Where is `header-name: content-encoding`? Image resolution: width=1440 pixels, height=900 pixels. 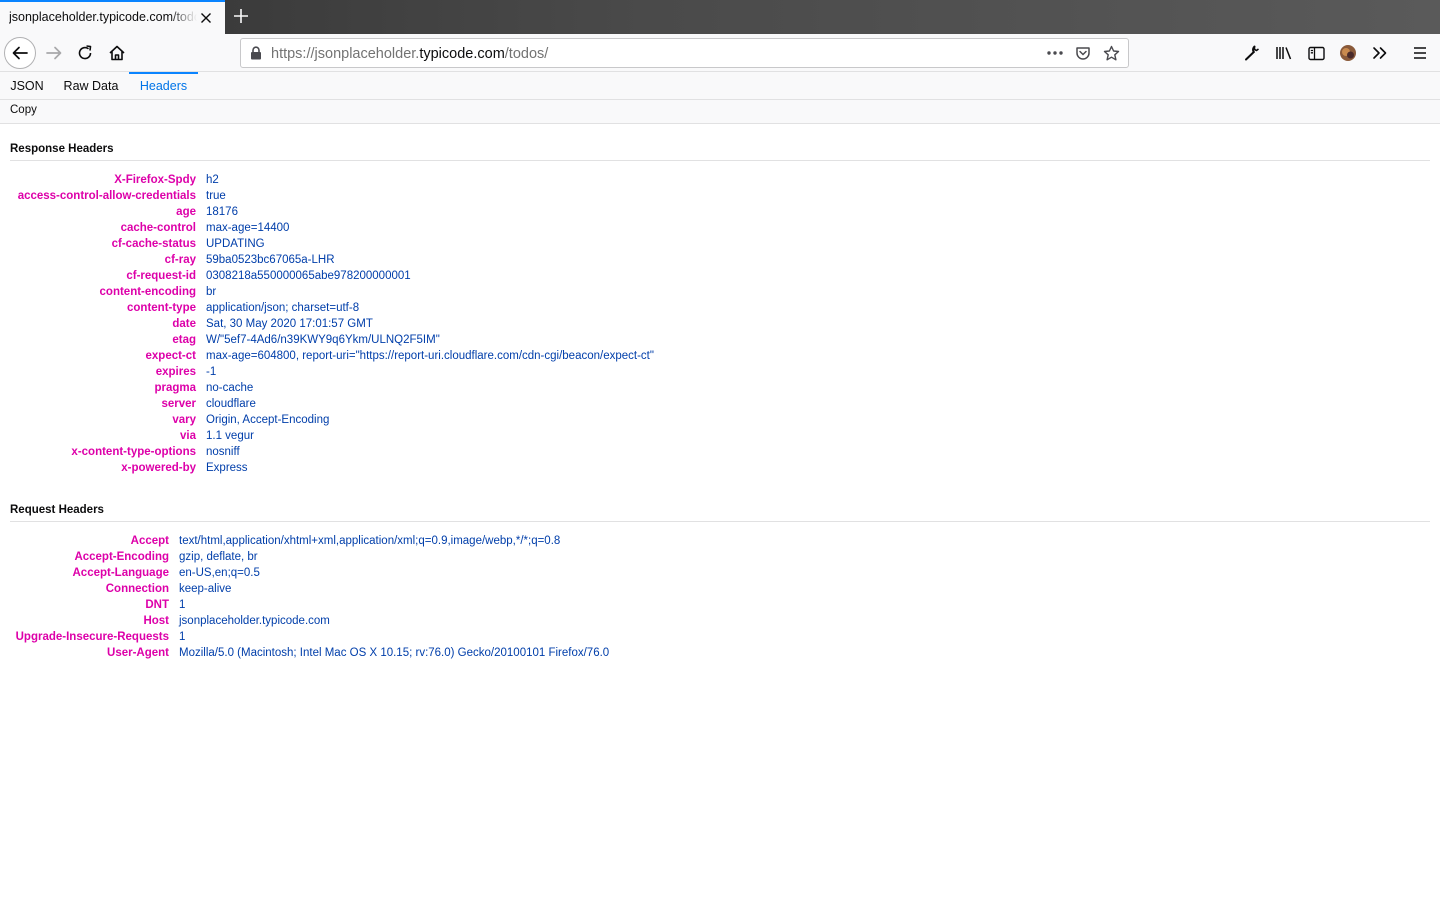
header-name: content-encoding is located at coordinates (147, 292).